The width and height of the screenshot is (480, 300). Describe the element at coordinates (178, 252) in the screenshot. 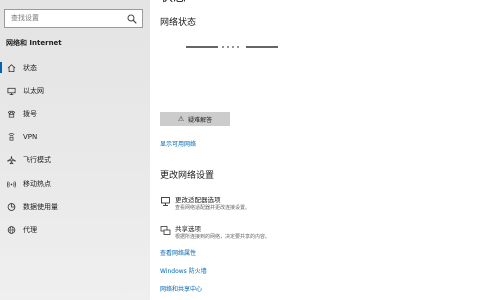

I see `network-properties-link: 查看网络属性` at that location.